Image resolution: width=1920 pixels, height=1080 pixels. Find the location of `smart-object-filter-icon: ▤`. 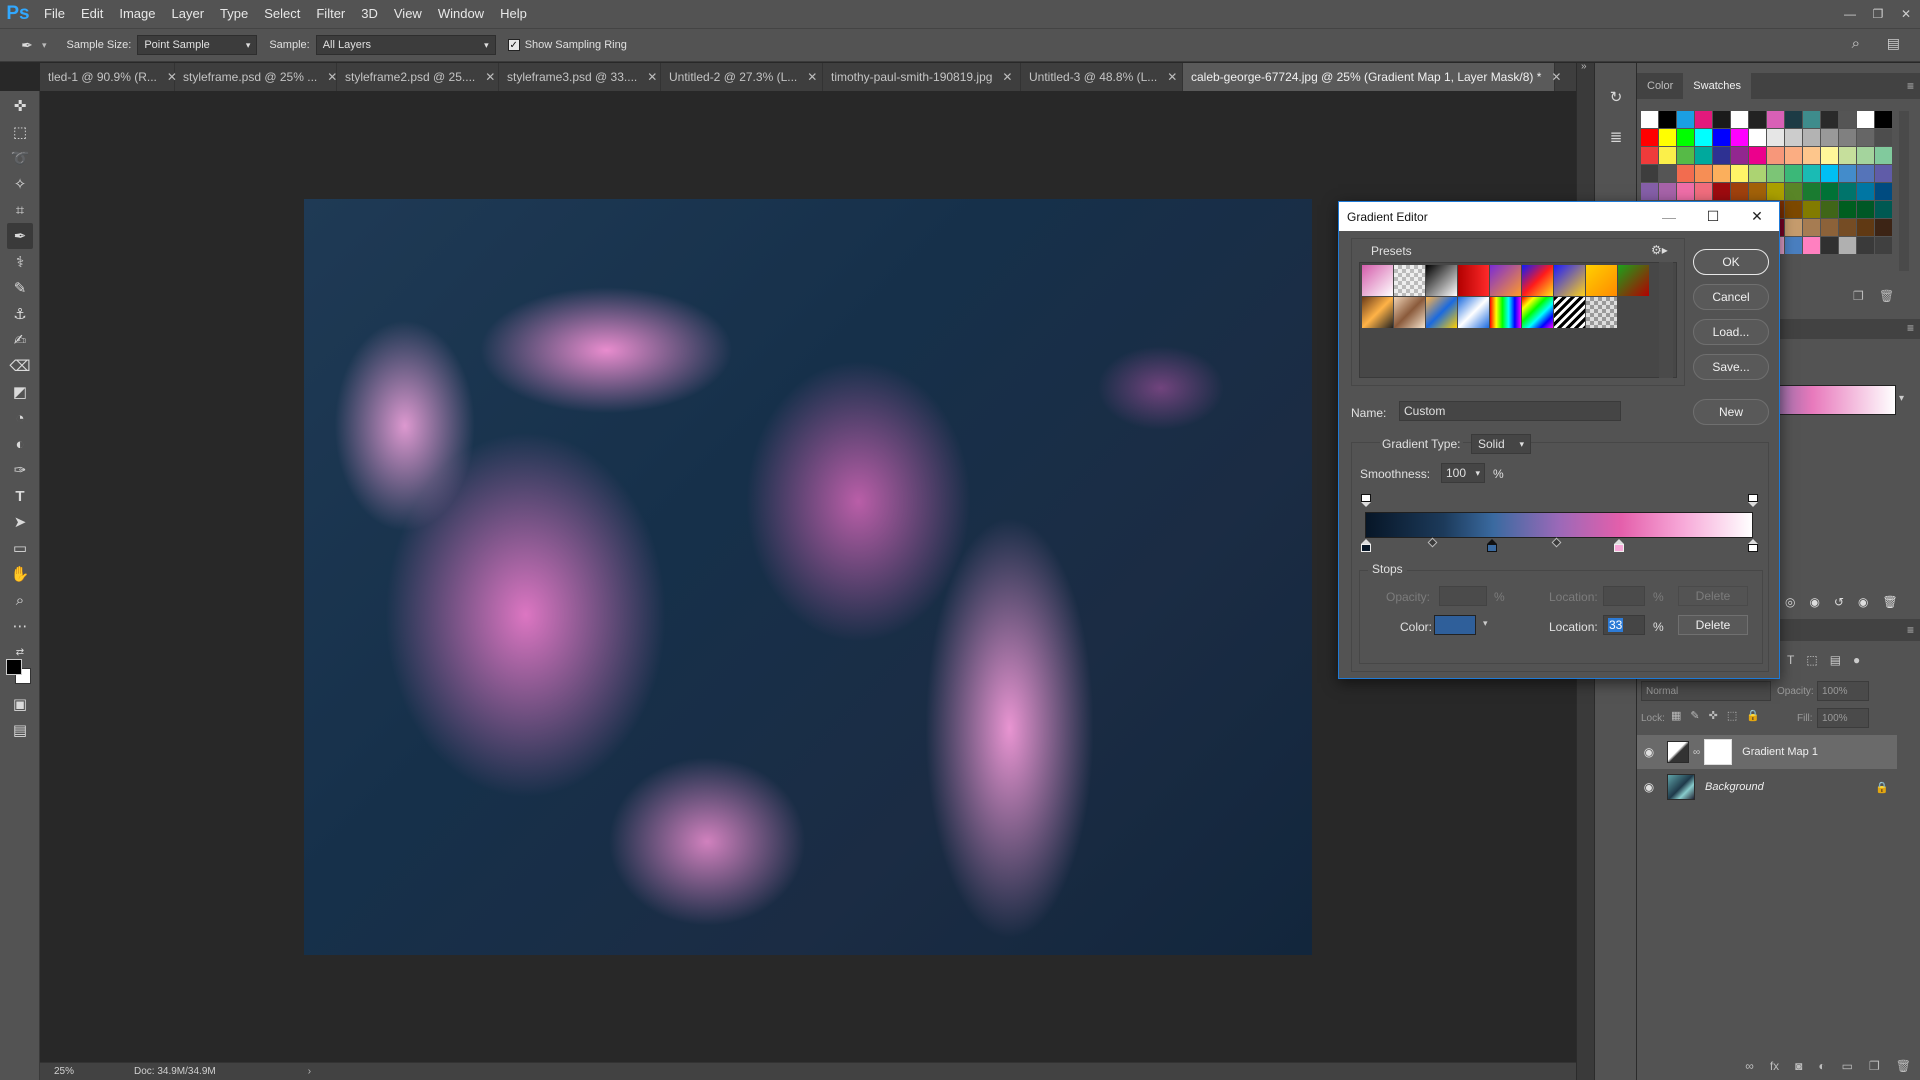

smart-object-filter-icon: ▤ is located at coordinates (1835, 660).